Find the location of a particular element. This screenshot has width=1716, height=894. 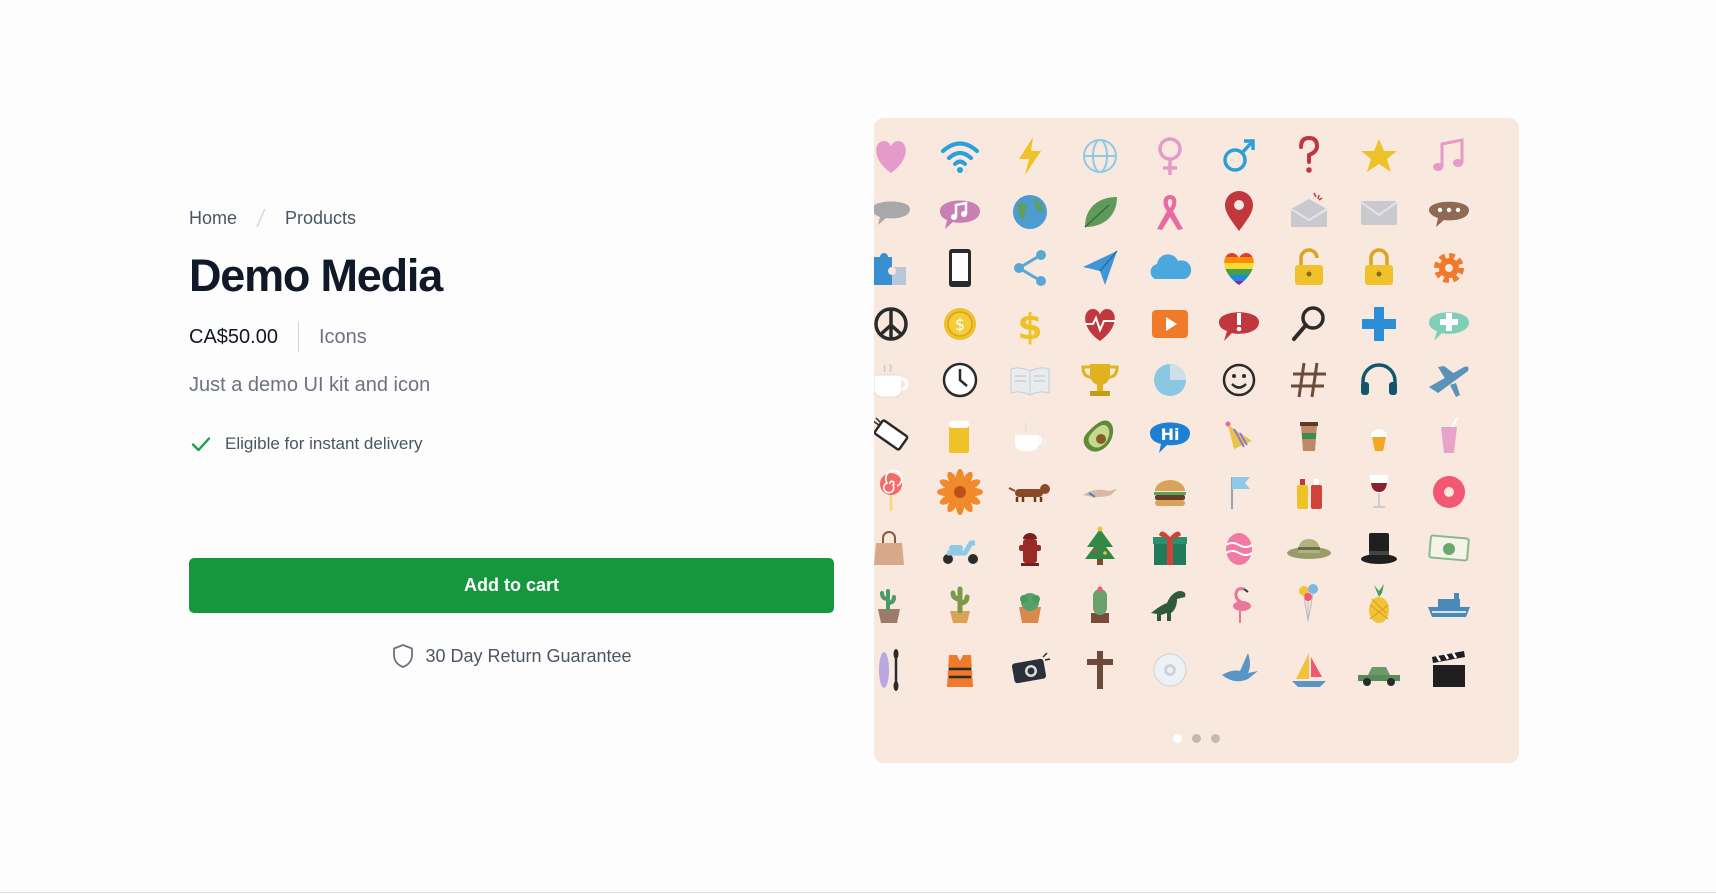

headphones-icon is located at coordinates (1379, 379).